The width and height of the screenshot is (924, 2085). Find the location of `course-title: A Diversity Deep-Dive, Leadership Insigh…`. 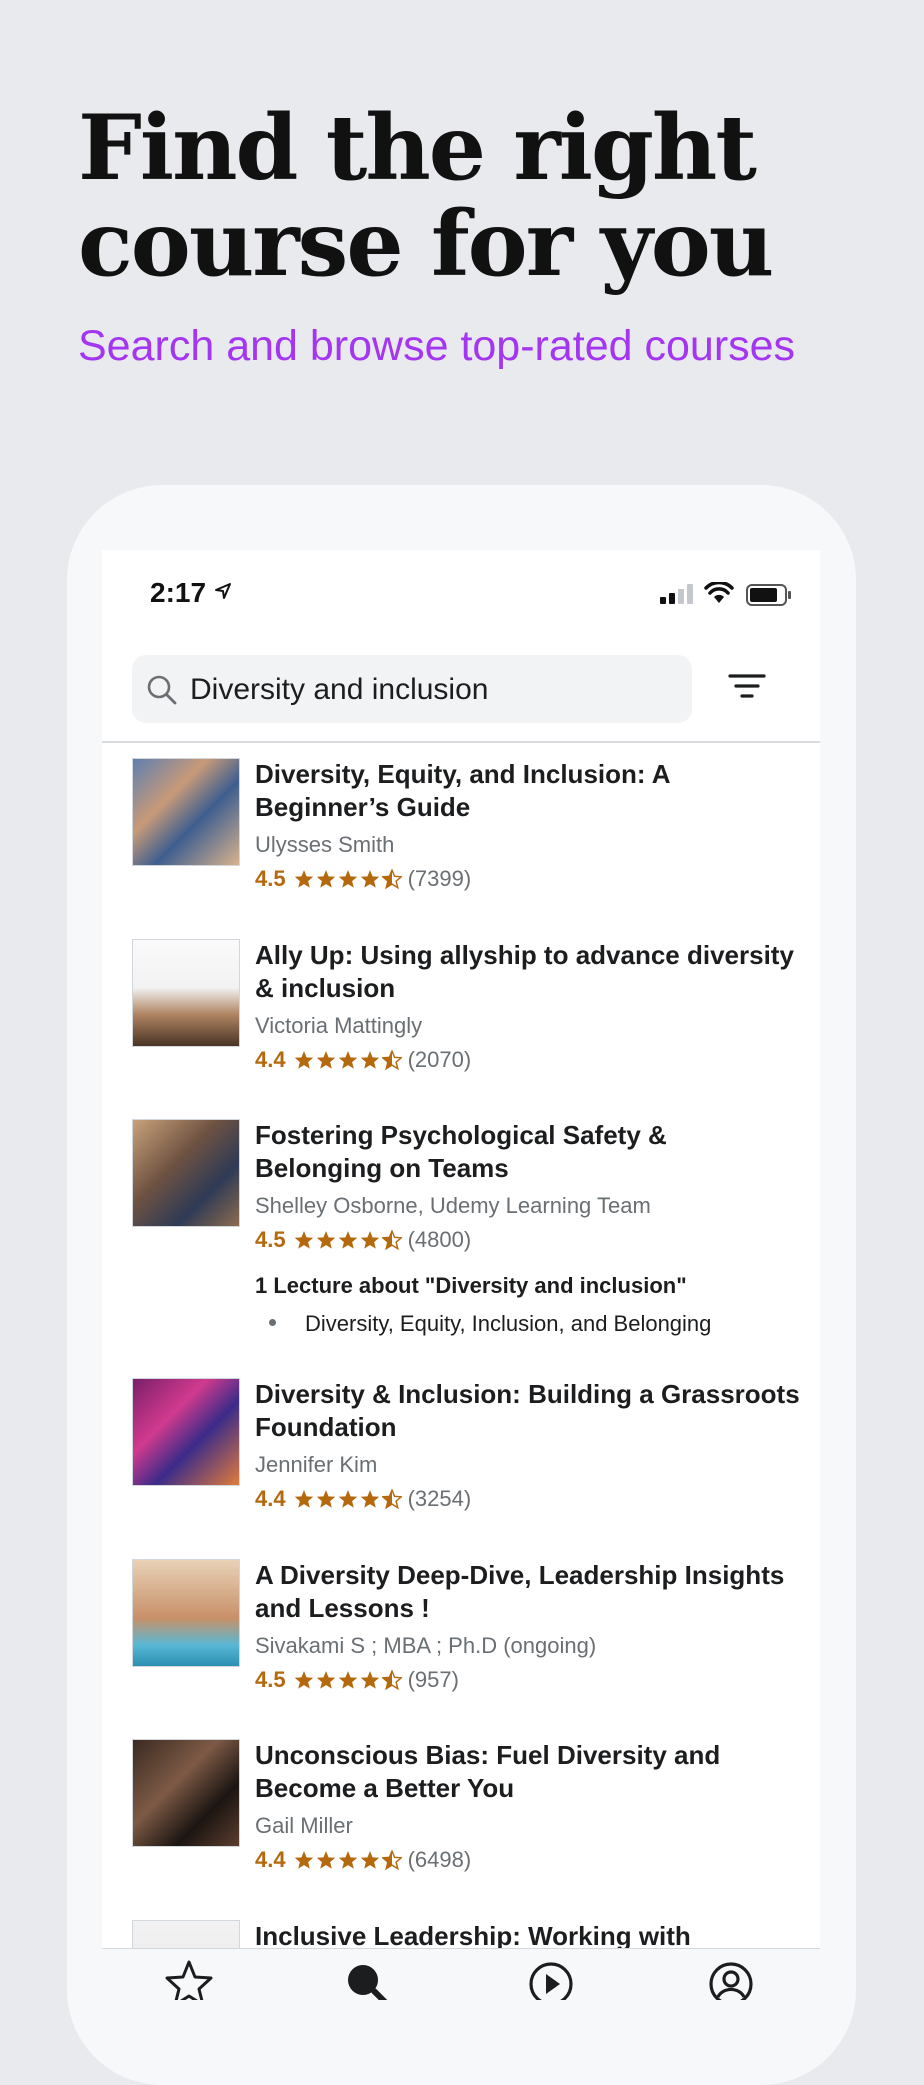

course-title: A Diversity Deep-Dive, Leadership Insigh… is located at coordinates (520, 1591).